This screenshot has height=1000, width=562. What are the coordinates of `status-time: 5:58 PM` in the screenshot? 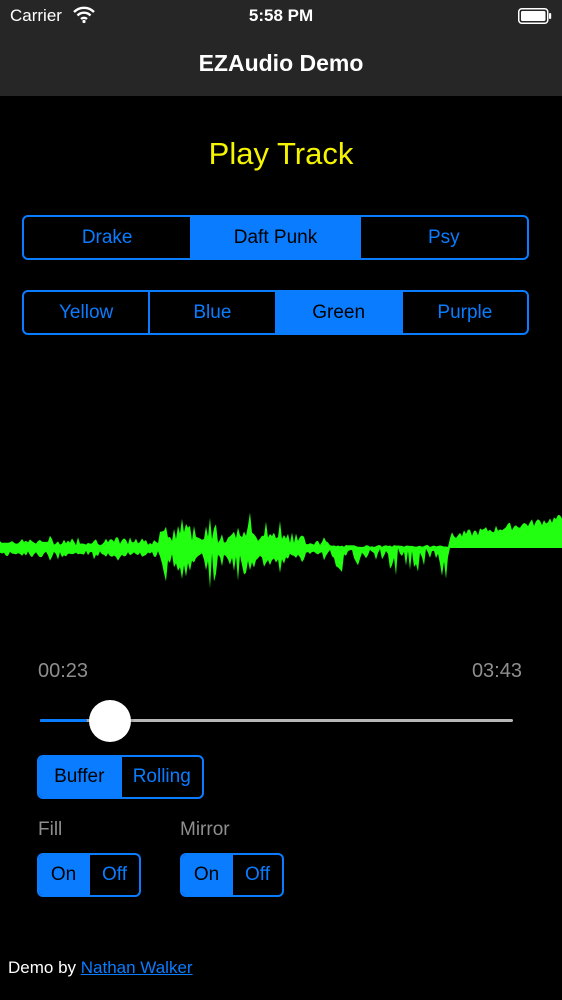 It's located at (281, 15).